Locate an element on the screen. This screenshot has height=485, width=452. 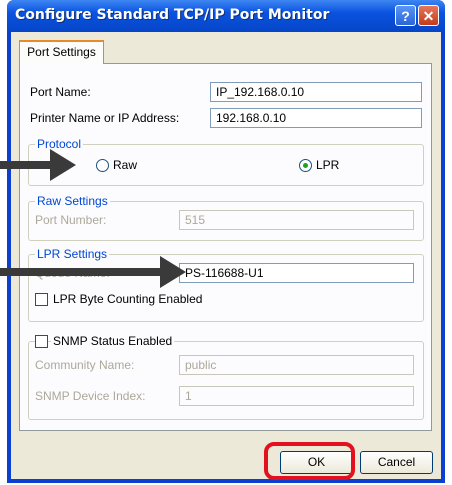
window-title: Configure Standard TCP/IP Port Monitor is located at coordinates (172, 15).